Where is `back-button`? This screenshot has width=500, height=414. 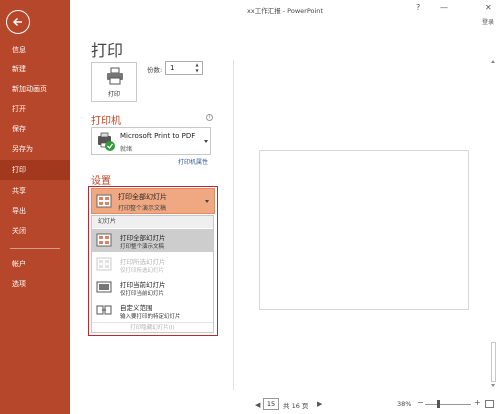 back-button is located at coordinates (18, 22).